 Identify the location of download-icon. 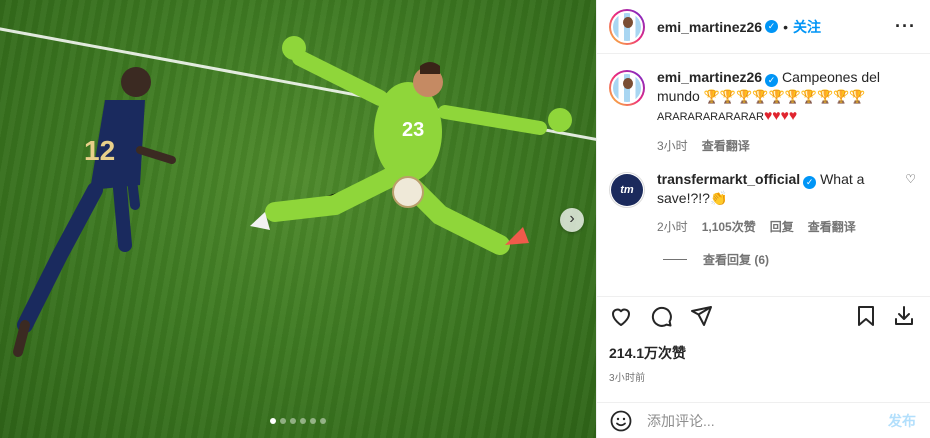
(904, 316).